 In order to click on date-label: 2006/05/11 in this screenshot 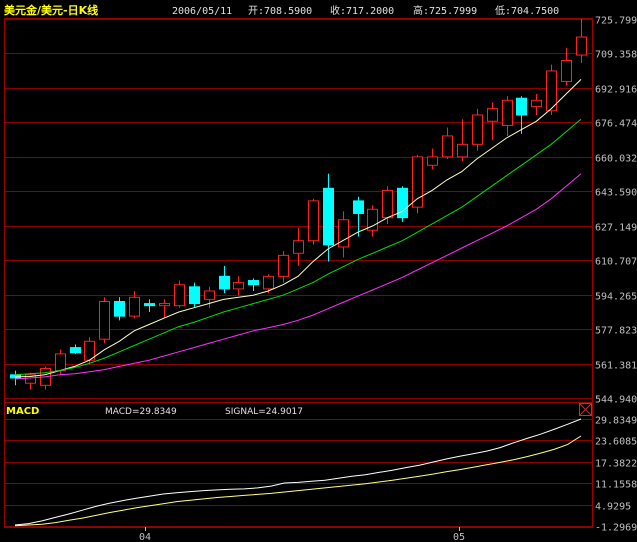, I will do `click(202, 11)`.